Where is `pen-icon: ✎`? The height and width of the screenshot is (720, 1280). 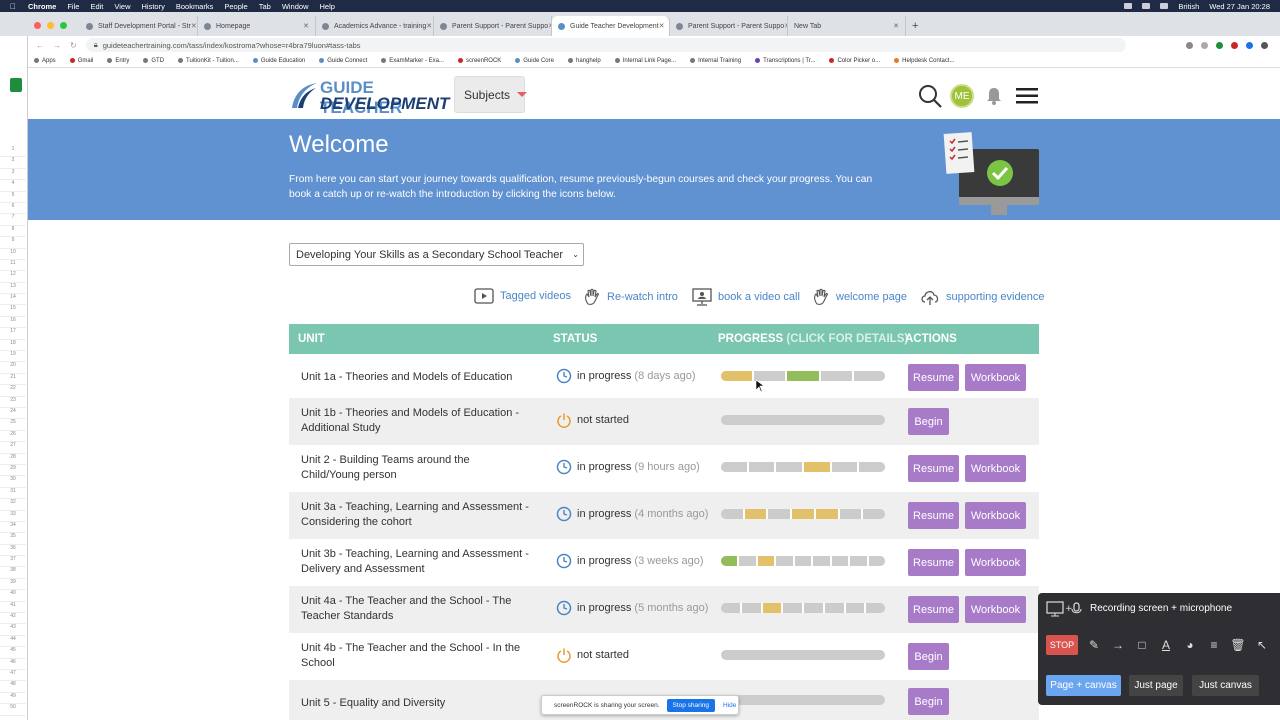 pen-icon: ✎ is located at coordinates (1094, 645).